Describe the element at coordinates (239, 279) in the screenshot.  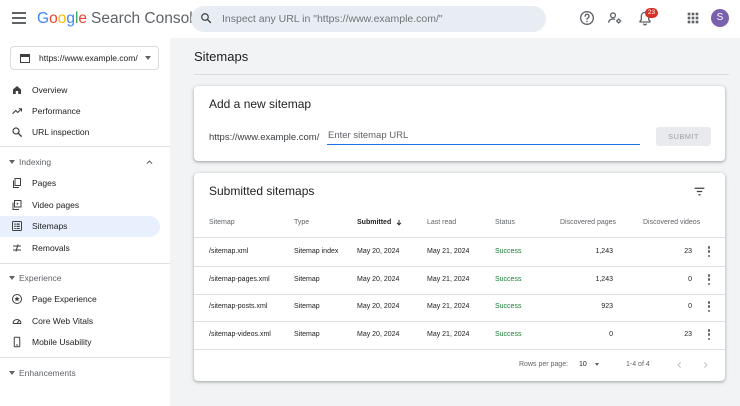
I see `sitemap-path: /sitemap-pages.xml` at that location.